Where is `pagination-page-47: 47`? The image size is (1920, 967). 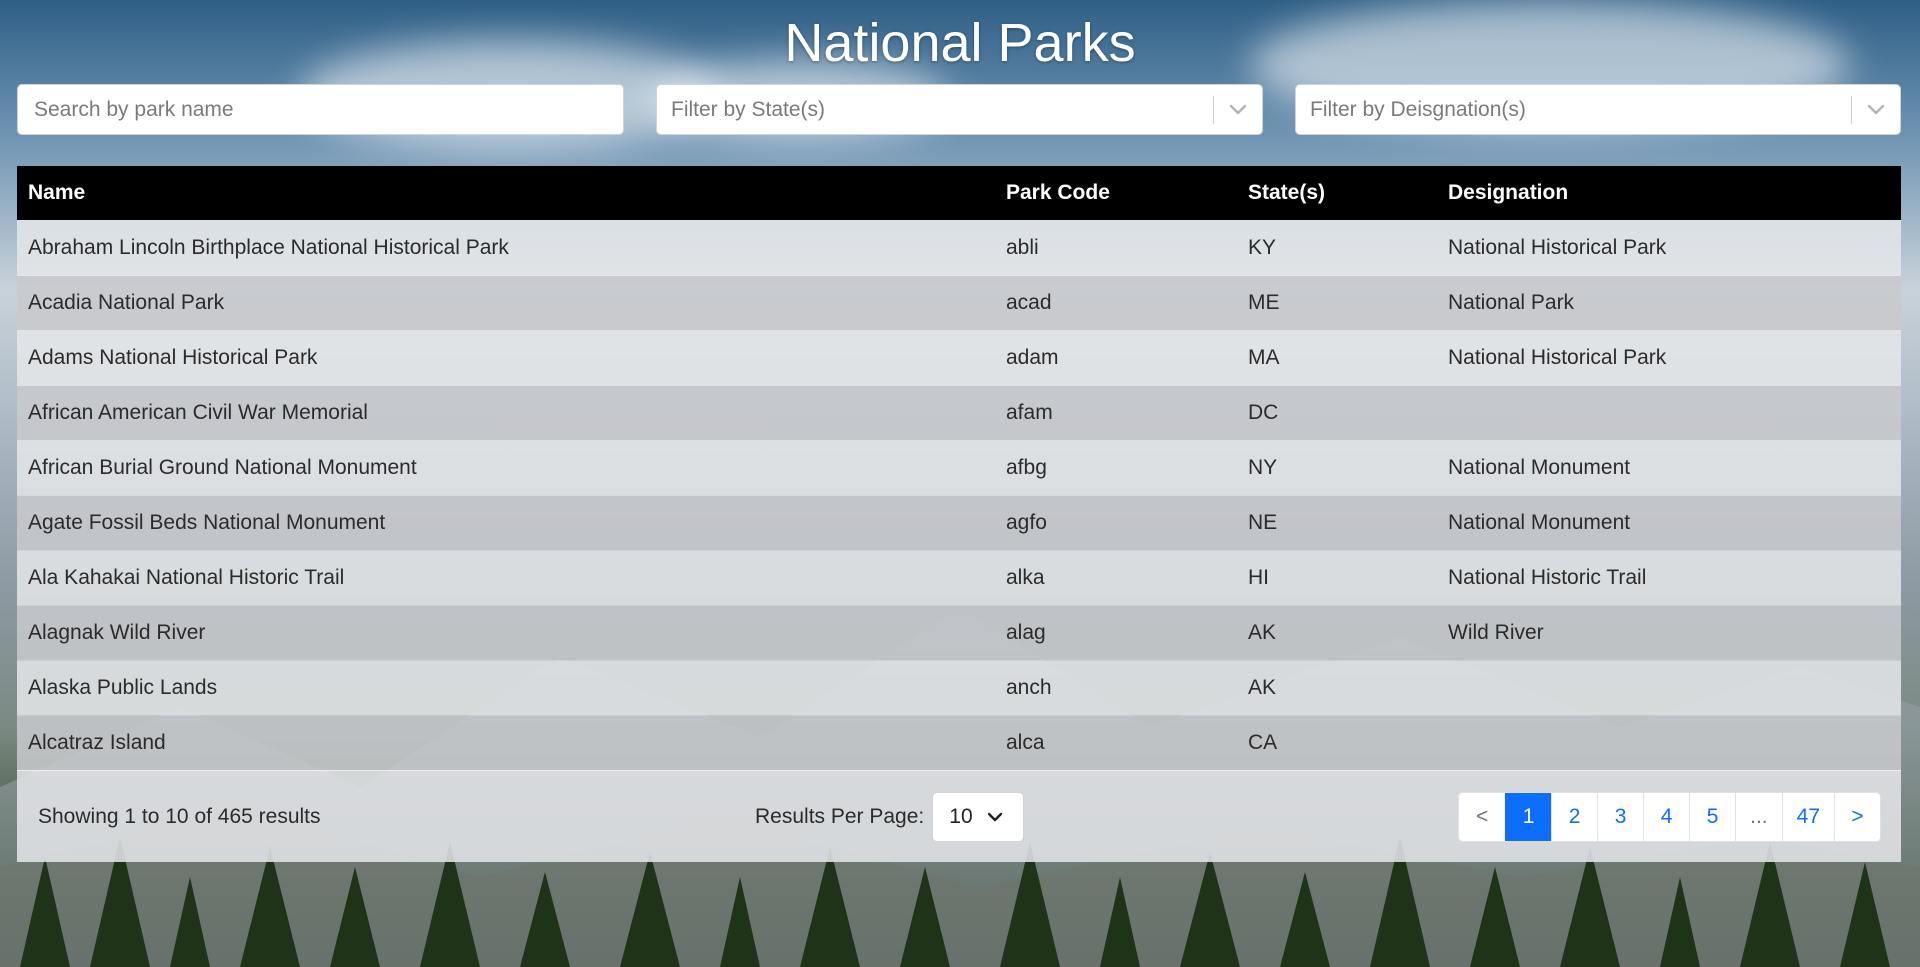 pagination-page-47: 47 is located at coordinates (1807, 817).